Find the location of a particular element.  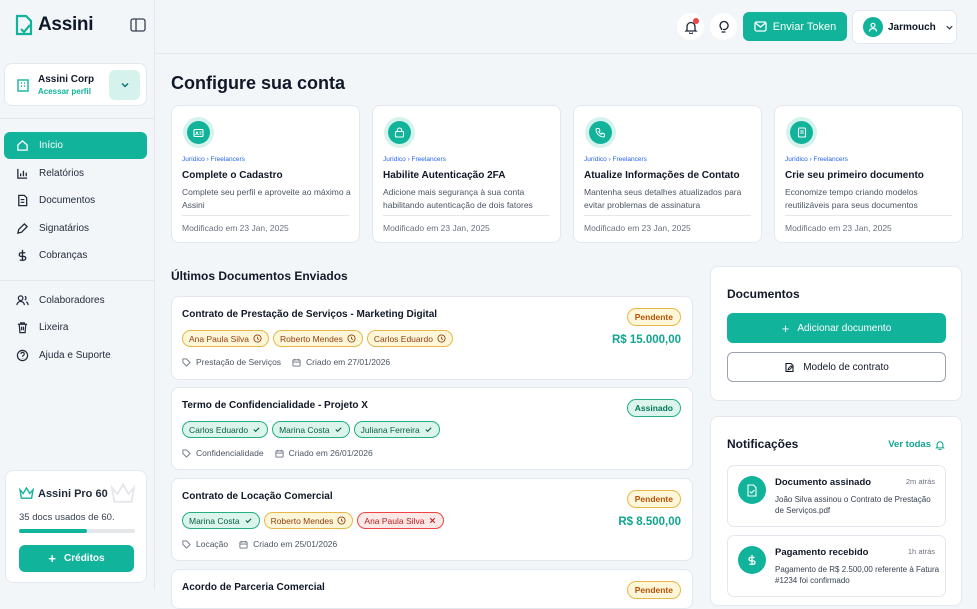

document-tag: Locação is located at coordinates (212, 544).